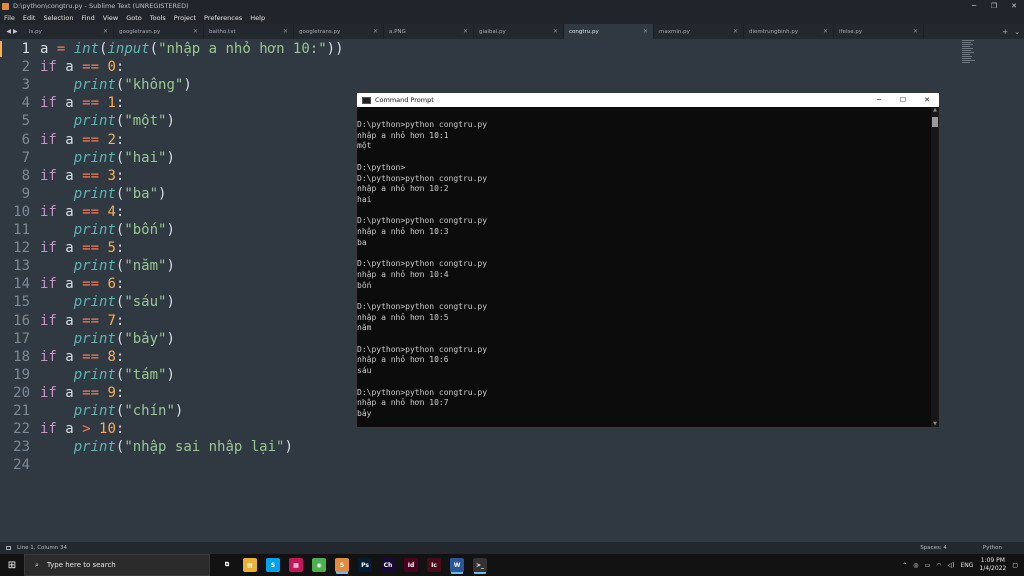 Image resolution: width=1024 pixels, height=576 pixels. Describe the element at coordinates (512, 548) in the screenshot. I see `status-bar: Line 1, Column 34 Spaces: 4 Python` at that location.